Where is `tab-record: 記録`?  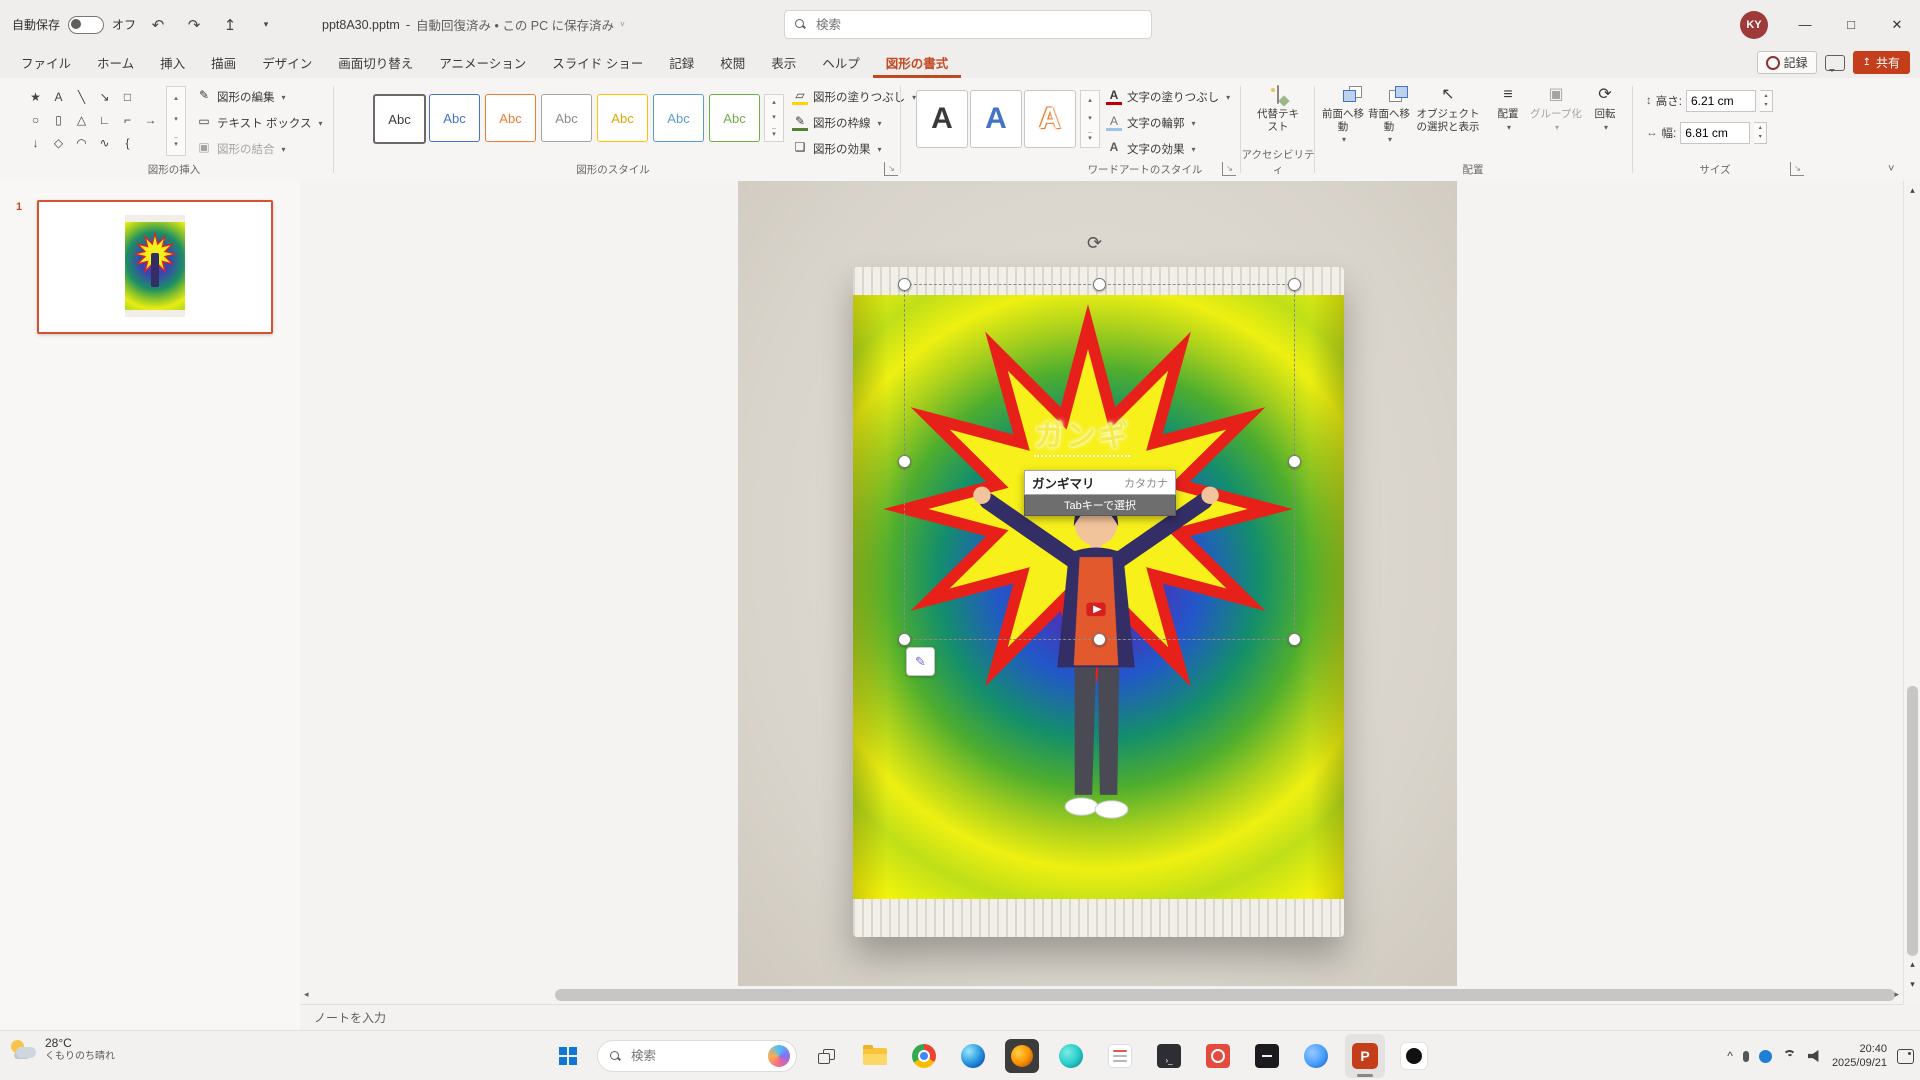 tab-record: 記録 is located at coordinates (681, 63).